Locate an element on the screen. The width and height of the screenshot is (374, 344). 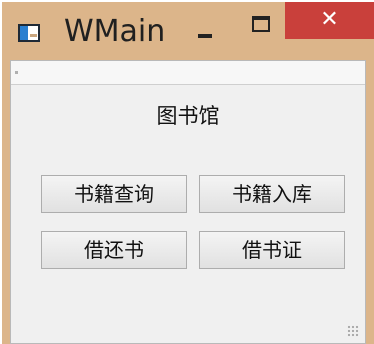
toolbar-strip is located at coordinates (188, 73).